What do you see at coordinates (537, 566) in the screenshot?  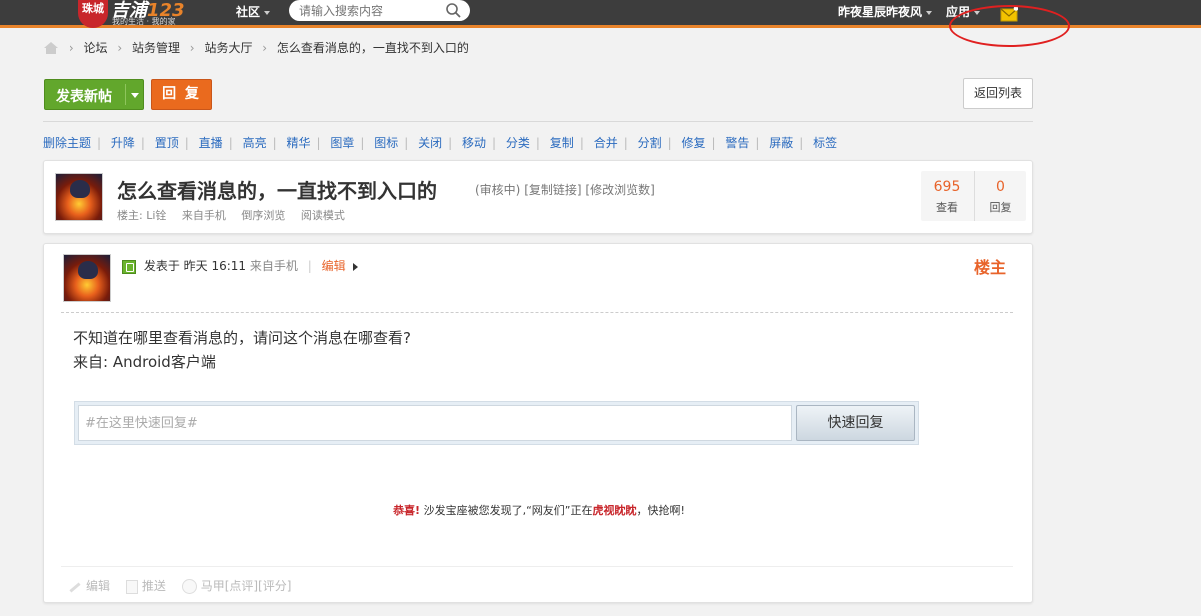 I see `post-footer-divider` at bounding box center [537, 566].